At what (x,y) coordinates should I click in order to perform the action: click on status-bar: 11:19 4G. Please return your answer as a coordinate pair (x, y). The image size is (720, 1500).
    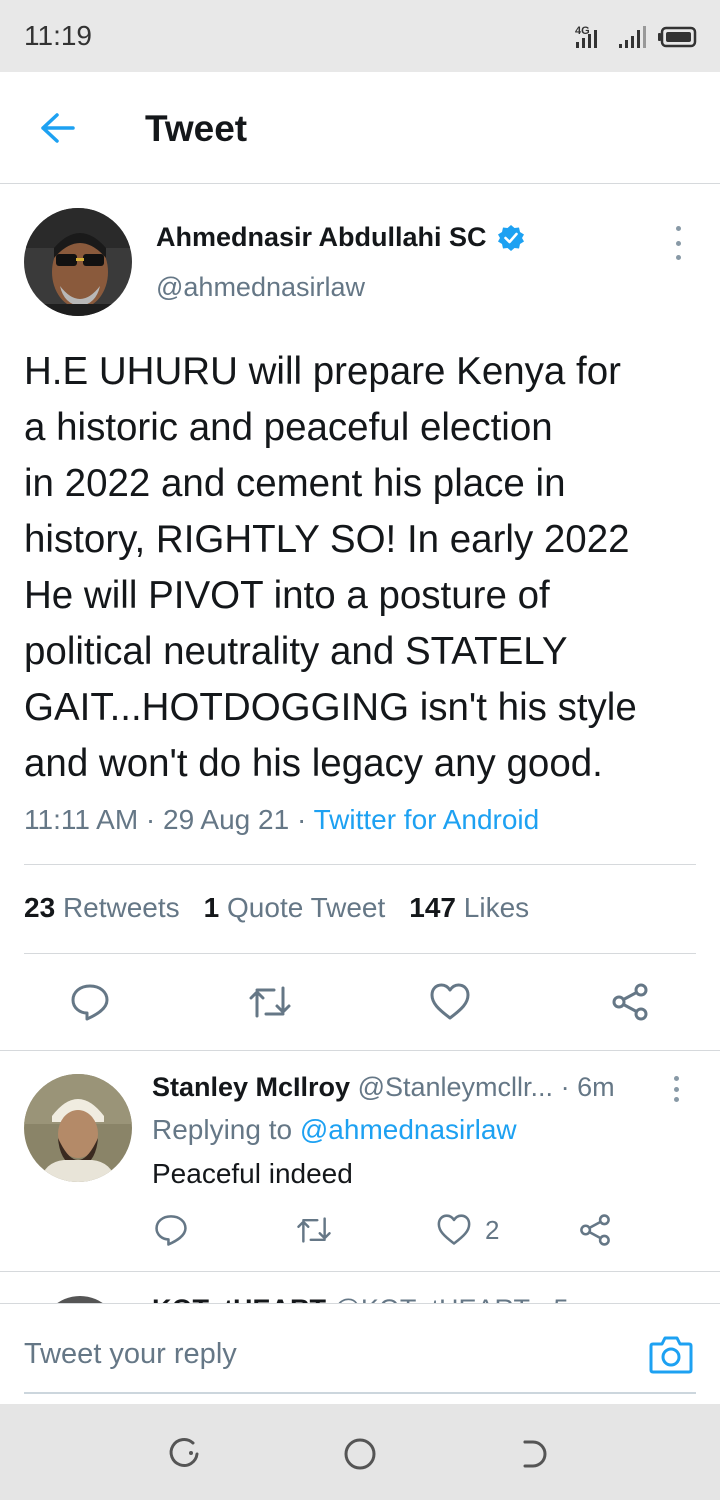
    Looking at the image, I should click on (360, 36).